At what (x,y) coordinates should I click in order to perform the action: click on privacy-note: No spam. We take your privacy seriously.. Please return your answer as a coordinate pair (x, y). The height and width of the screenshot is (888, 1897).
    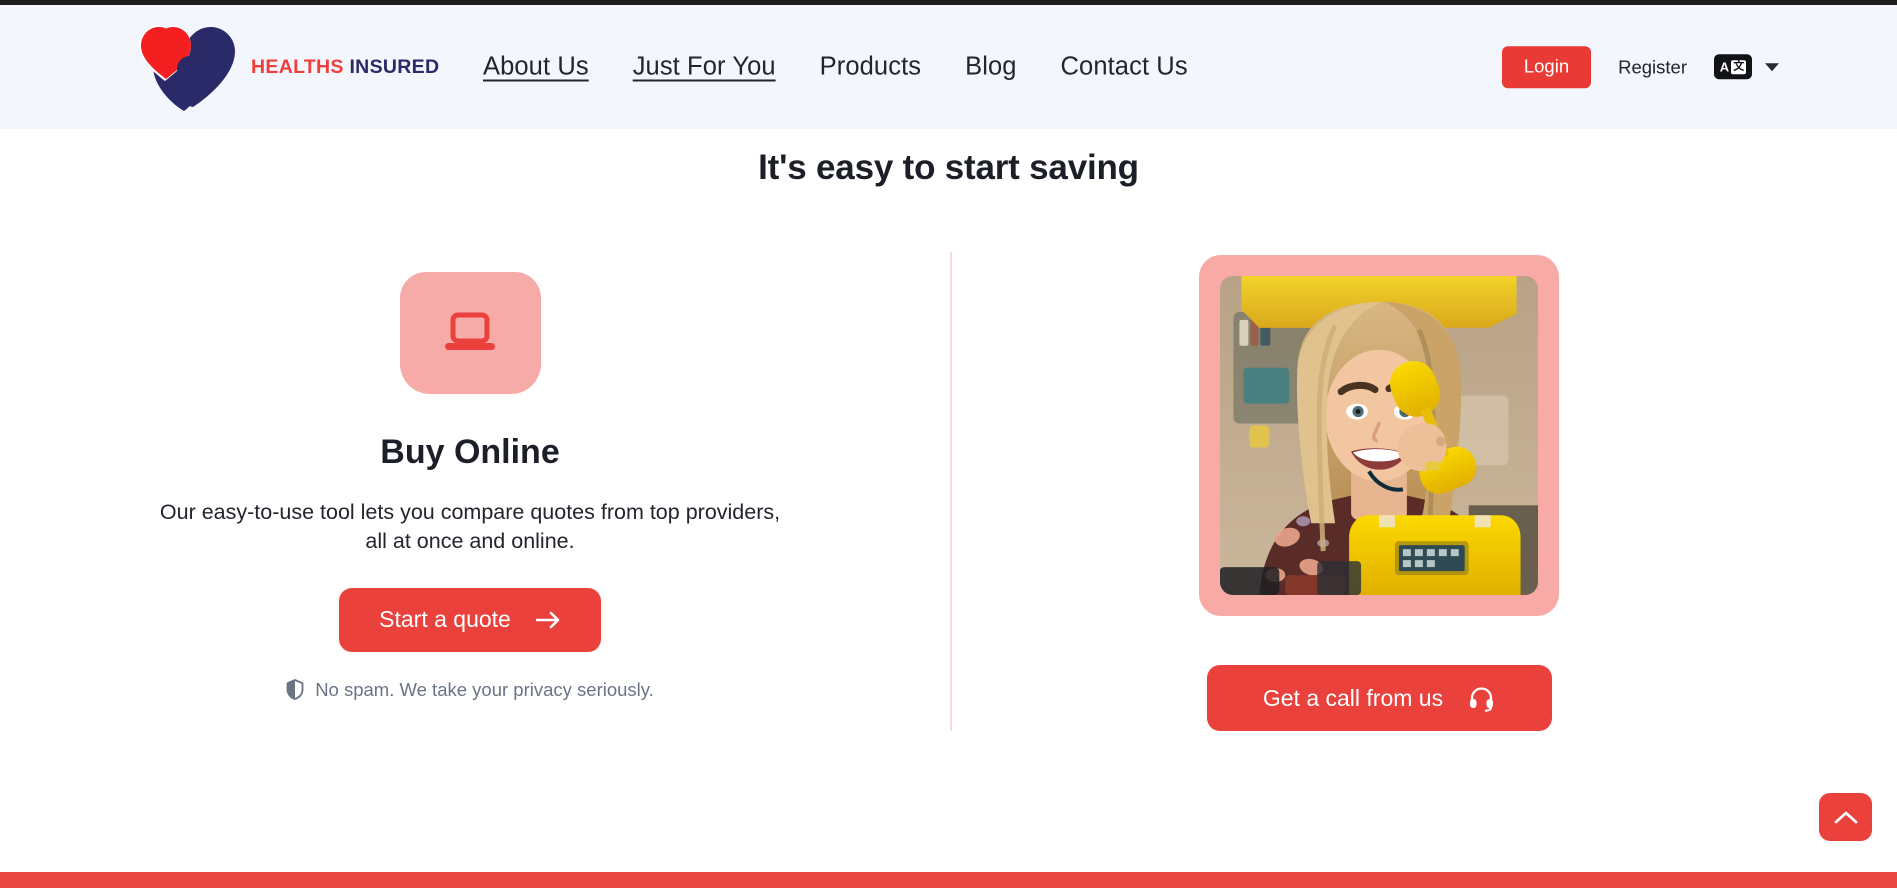
    Looking at the image, I should click on (470, 690).